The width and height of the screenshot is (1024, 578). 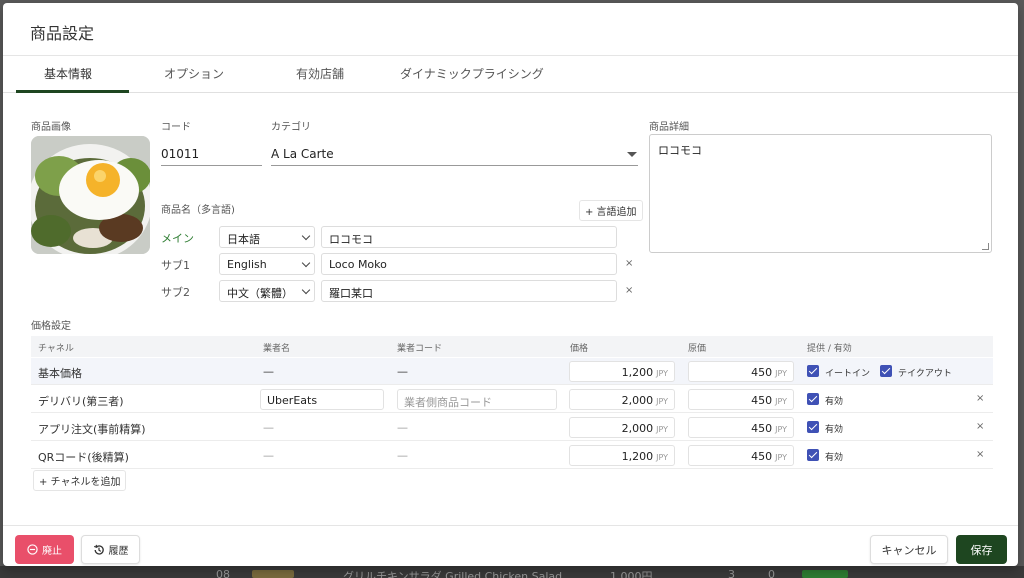 What do you see at coordinates (909, 549) in the screenshot?
I see `cancel-button: キャンセル` at bounding box center [909, 549].